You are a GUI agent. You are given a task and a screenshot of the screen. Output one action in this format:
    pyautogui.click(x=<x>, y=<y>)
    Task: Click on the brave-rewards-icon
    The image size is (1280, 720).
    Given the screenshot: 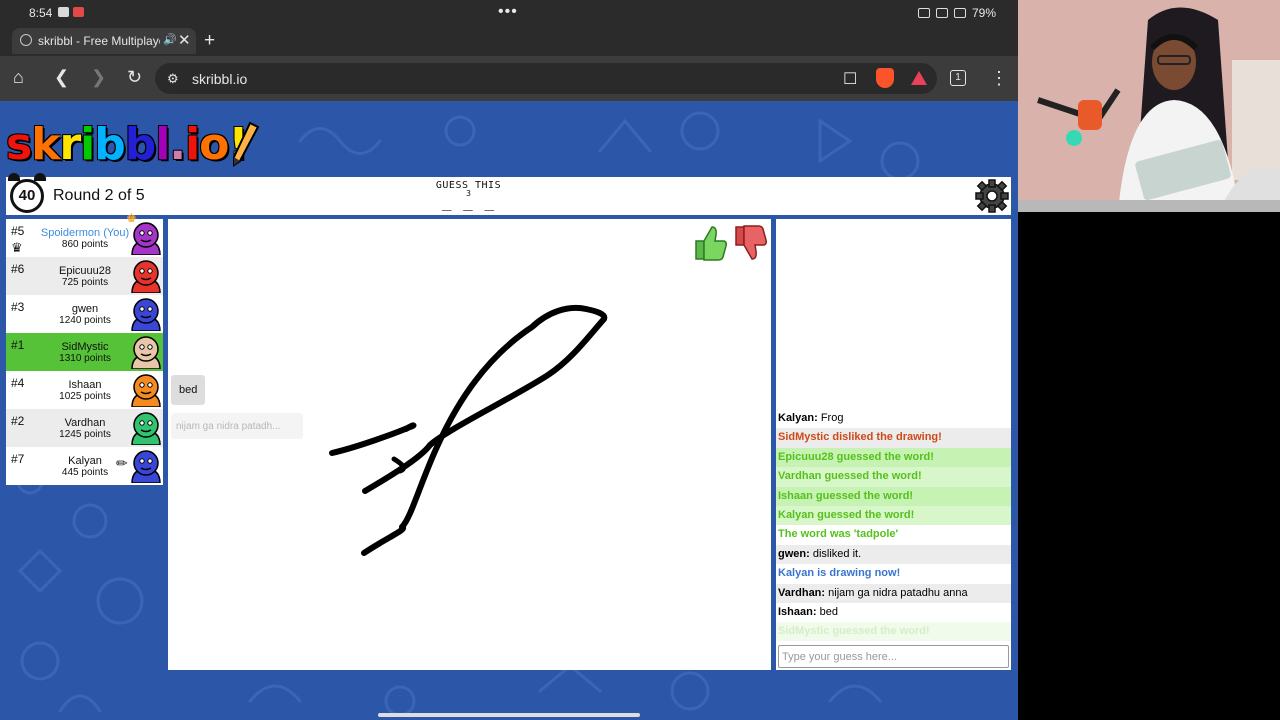 What is the action you would take?
    pyautogui.click(x=919, y=78)
    